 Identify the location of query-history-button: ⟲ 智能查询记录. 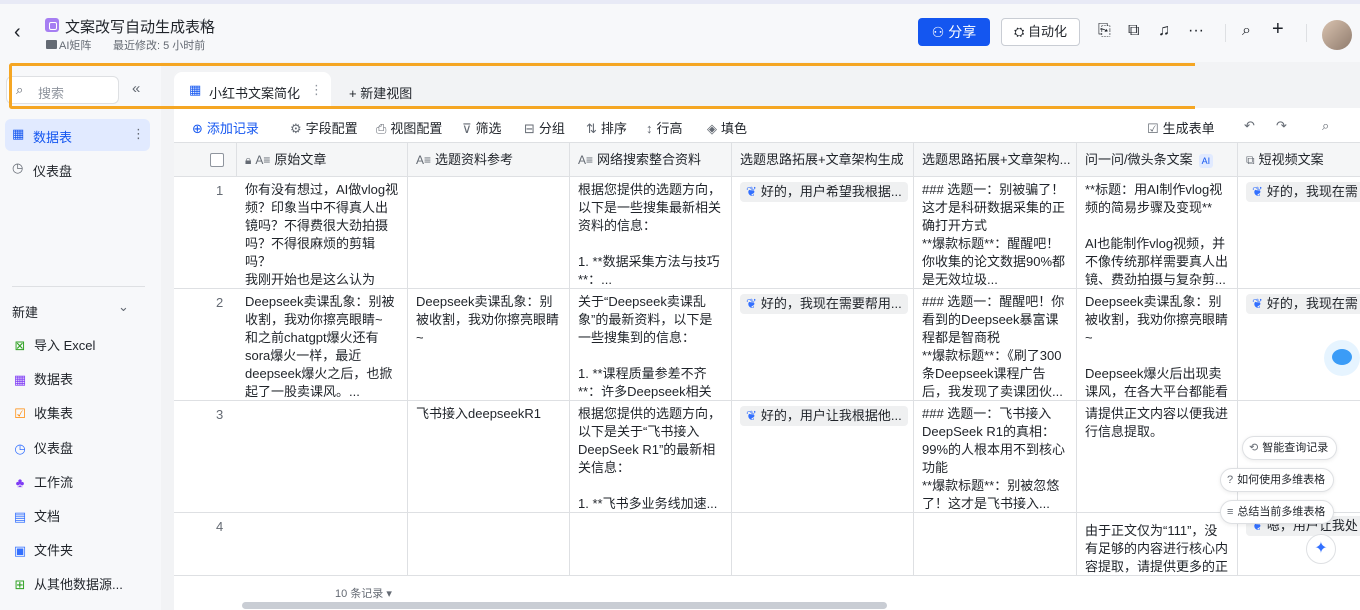
(1290, 448).